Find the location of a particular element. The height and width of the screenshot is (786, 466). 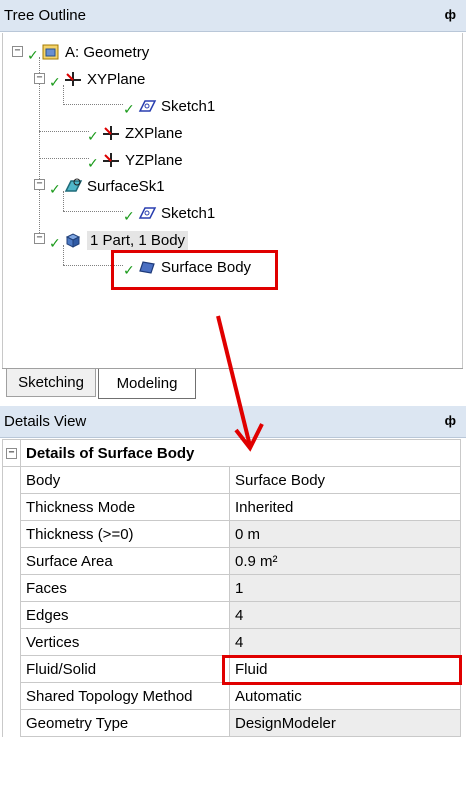

property-value: Surface Body is located at coordinates (345, 480).